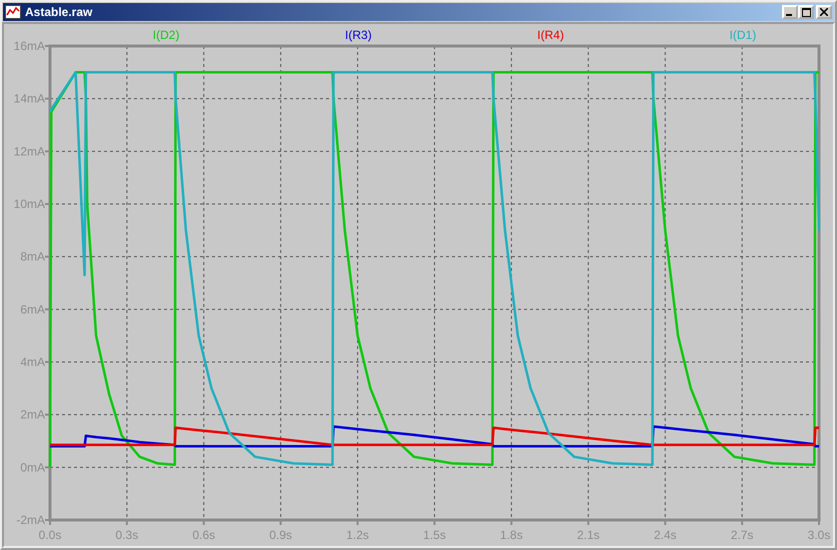 Image resolution: width=837 pixels, height=550 pixels. Describe the element at coordinates (29, 204) in the screenshot. I see `y-tick-label: 10mA` at that location.